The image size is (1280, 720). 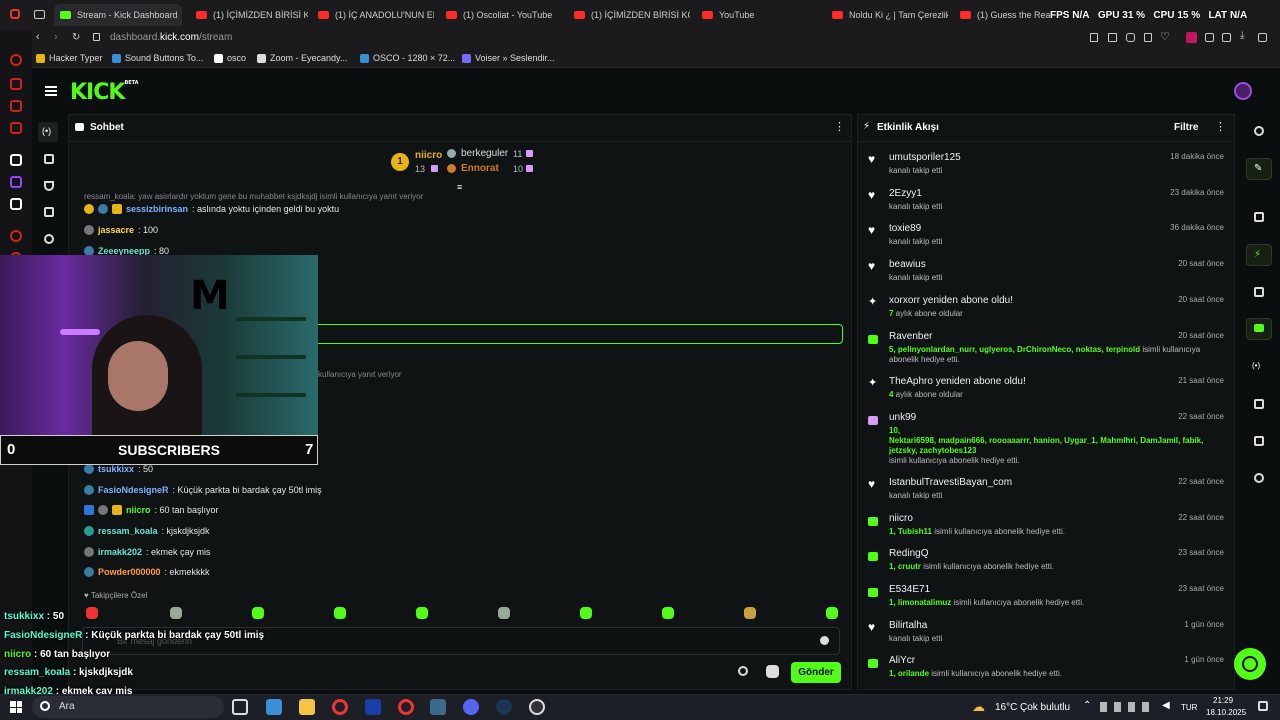 I want to click on event-highlight: 1, orilande, so click(x=909, y=673).